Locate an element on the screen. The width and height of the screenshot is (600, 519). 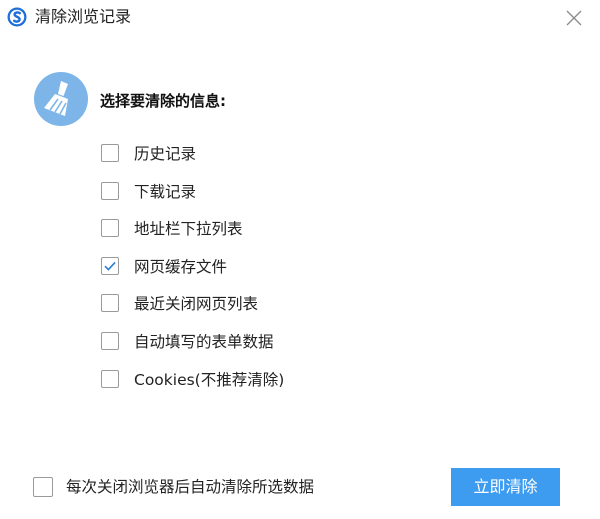
form-data-checkbox is located at coordinates (110, 340).